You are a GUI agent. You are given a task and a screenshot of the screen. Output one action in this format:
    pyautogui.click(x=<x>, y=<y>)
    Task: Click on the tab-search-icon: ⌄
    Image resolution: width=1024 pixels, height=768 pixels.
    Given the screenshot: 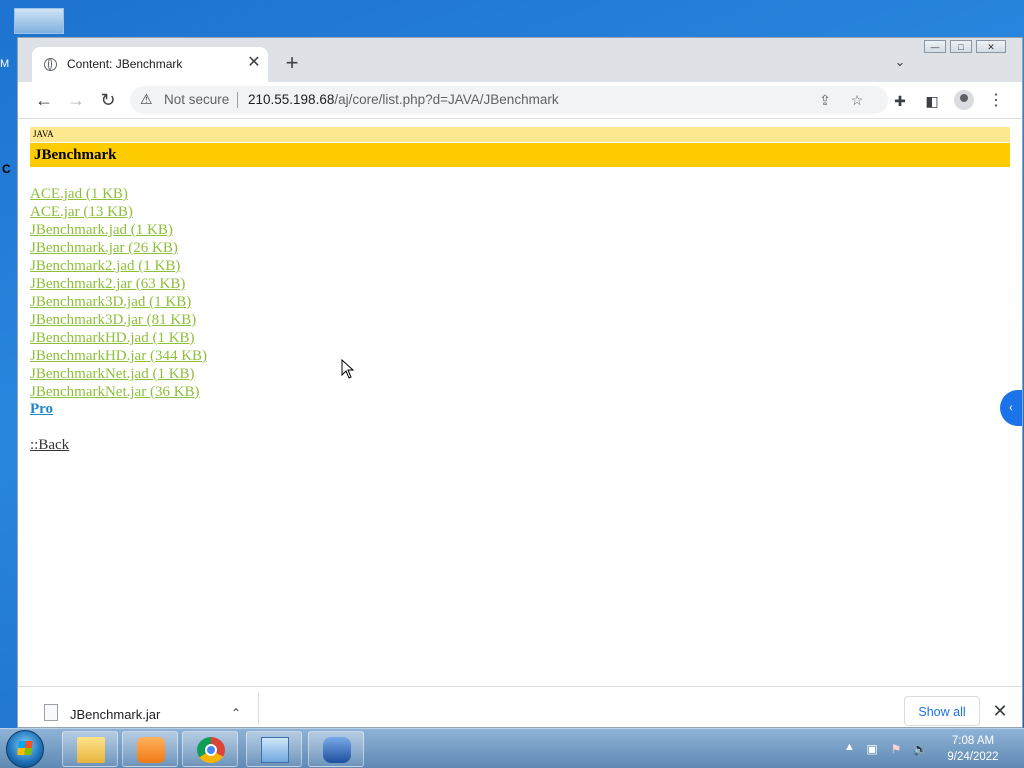 What is the action you would take?
    pyautogui.click(x=900, y=64)
    